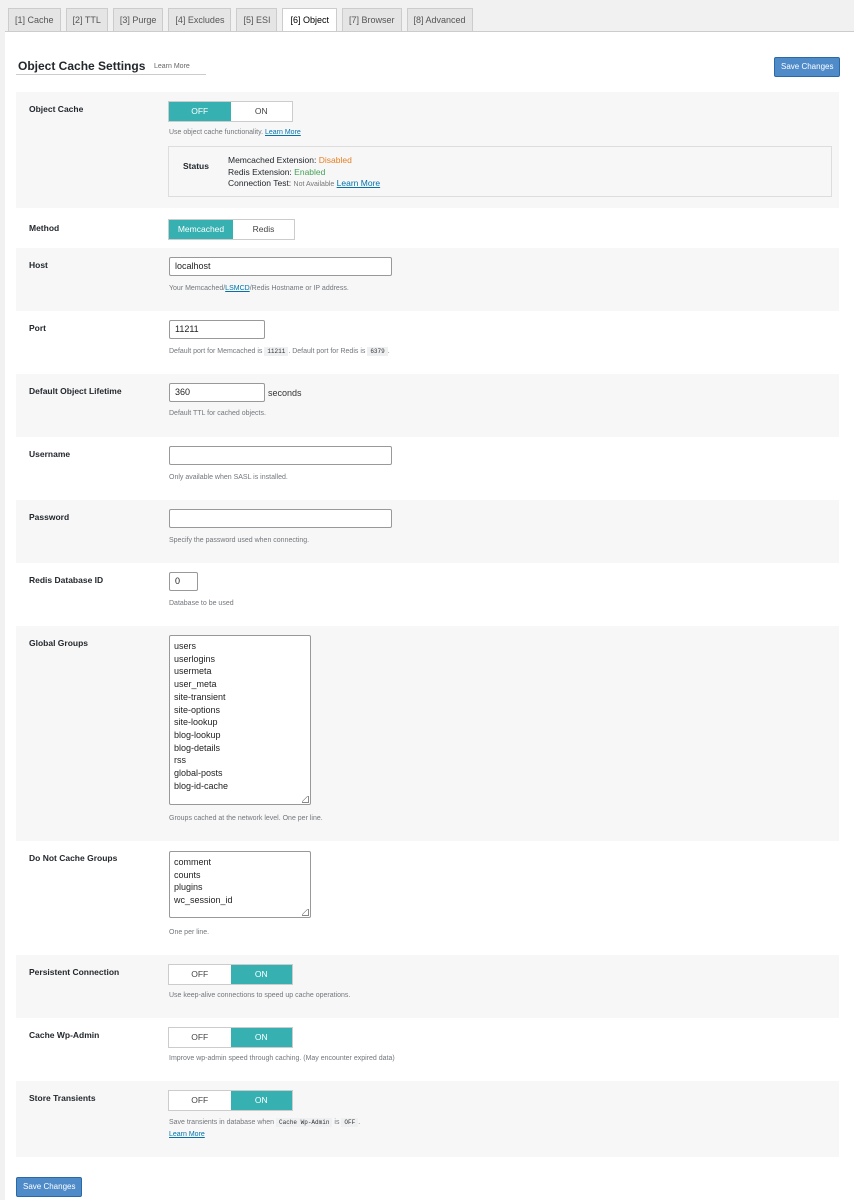 Image resolution: width=854 pixels, height=1200 pixels. I want to click on row-redis-db: Redis Database ID, so click(427, 594).